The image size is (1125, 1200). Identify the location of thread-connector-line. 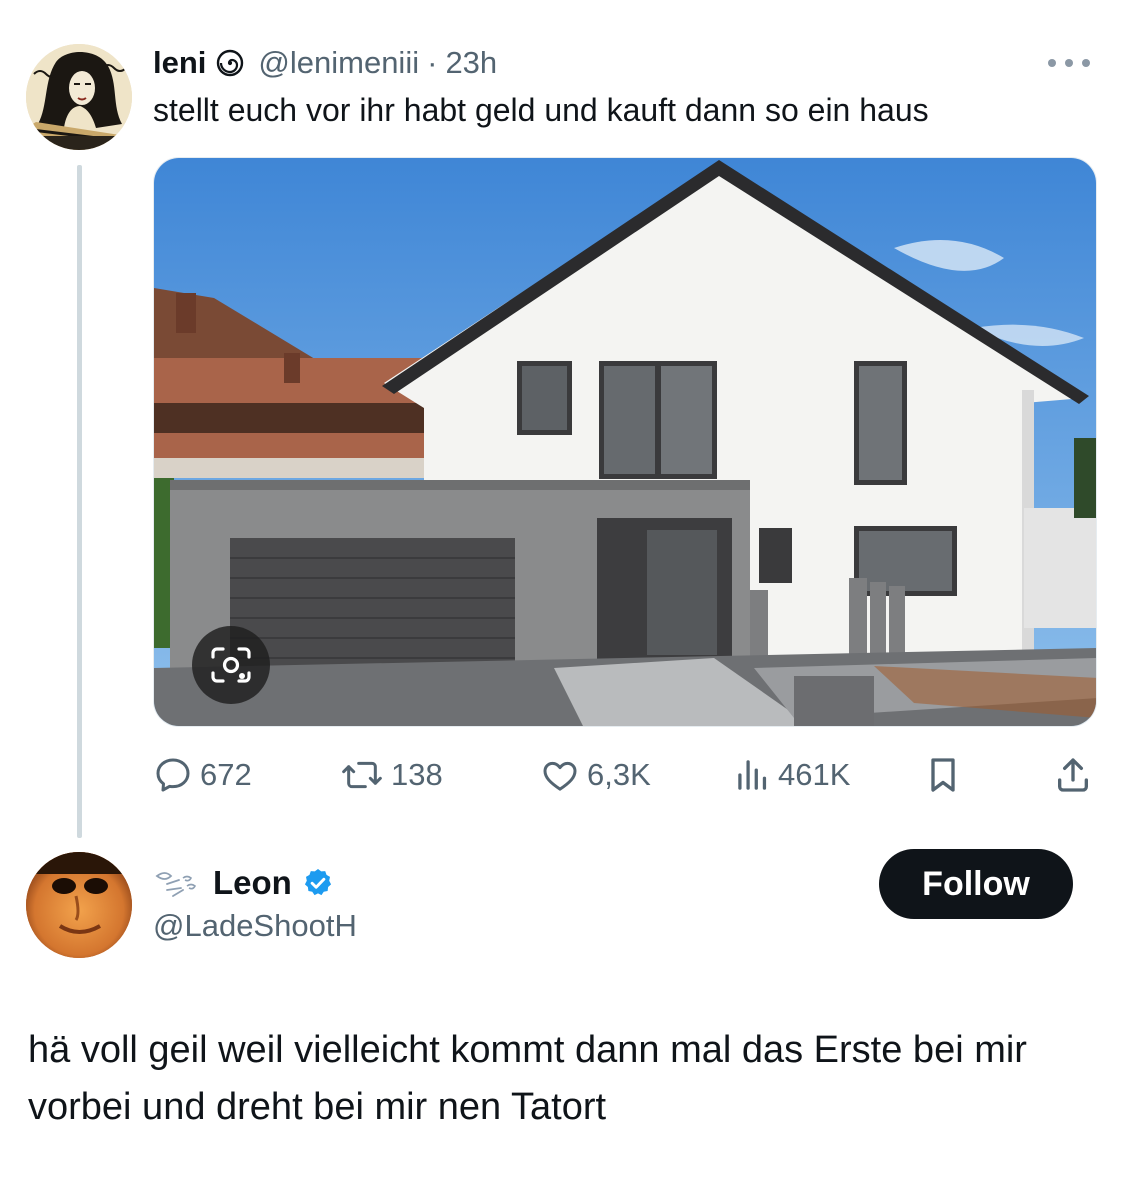
(79, 501).